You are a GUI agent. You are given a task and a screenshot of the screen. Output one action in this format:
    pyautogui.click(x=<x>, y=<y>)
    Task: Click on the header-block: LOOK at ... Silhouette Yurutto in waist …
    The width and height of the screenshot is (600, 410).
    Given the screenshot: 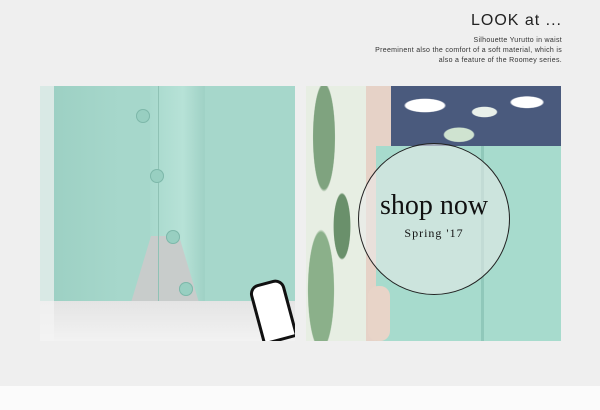 What is the action you would take?
    pyautogui.click(x=468, y=39)
    